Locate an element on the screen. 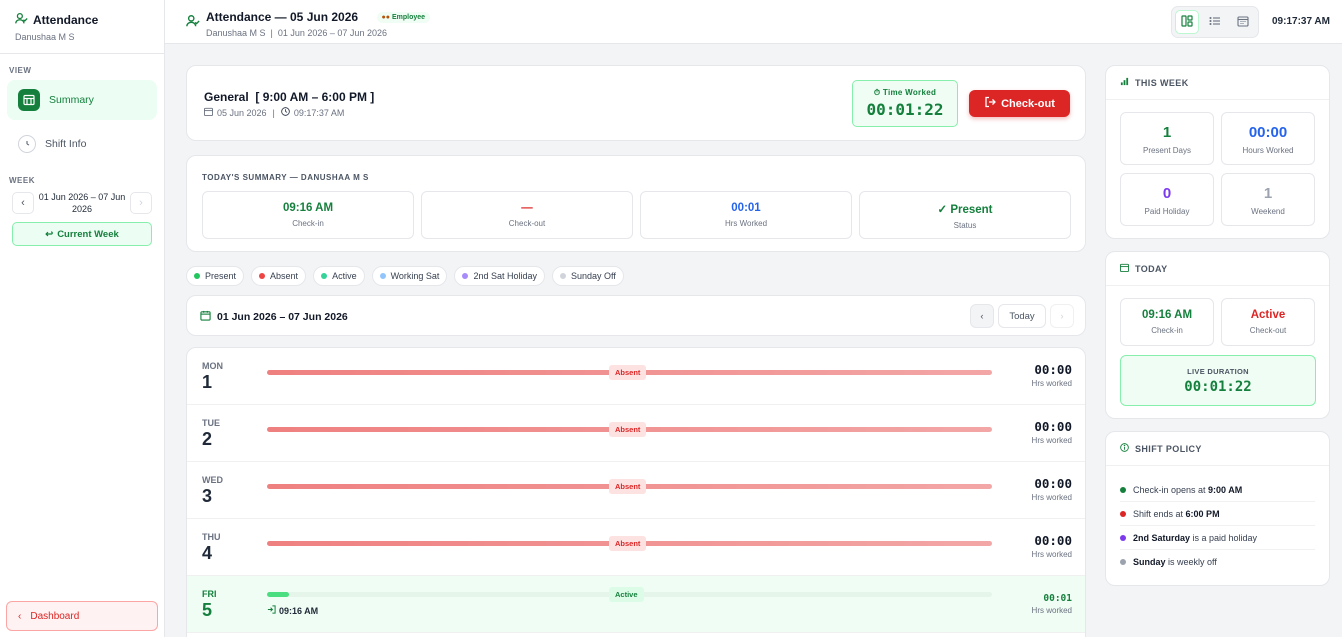  policy-text-post: is a paid holiday is located at coordinates (1224, 537).